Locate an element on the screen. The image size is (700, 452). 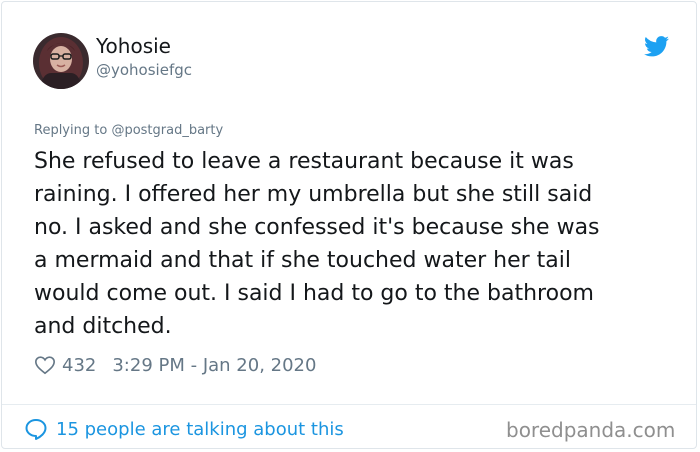
like-count: 432 is located at coordinates (79, 365).